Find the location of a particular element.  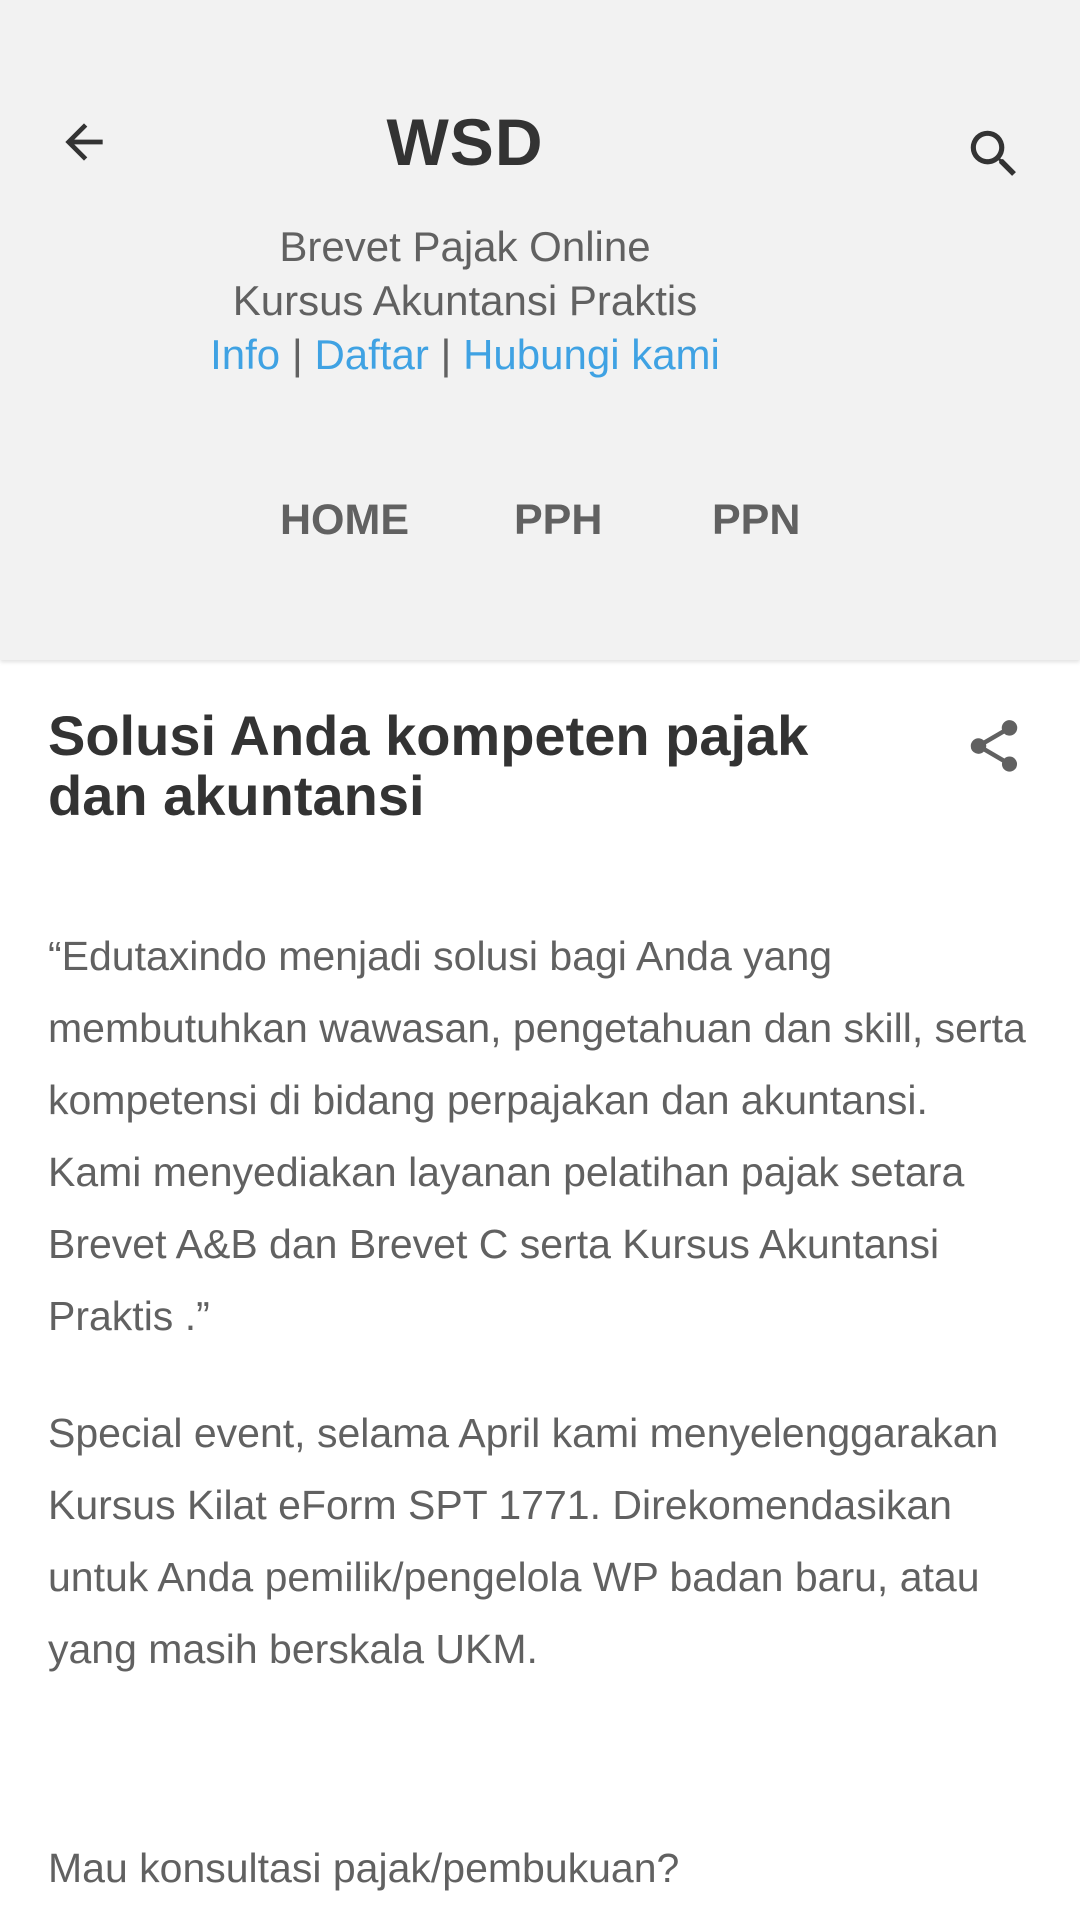

share-button is located at coordinates (994, 746).